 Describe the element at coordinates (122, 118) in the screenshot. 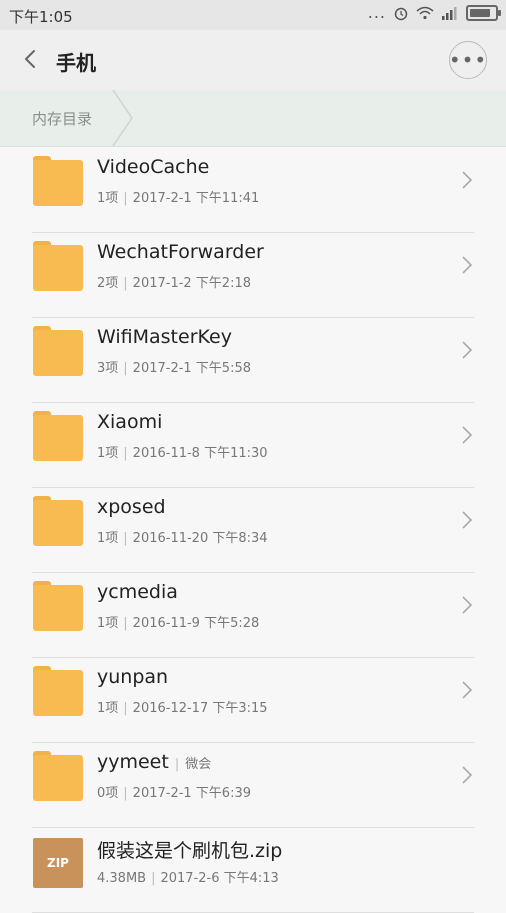

I see `breadcrumb-separator-icon` at that location.